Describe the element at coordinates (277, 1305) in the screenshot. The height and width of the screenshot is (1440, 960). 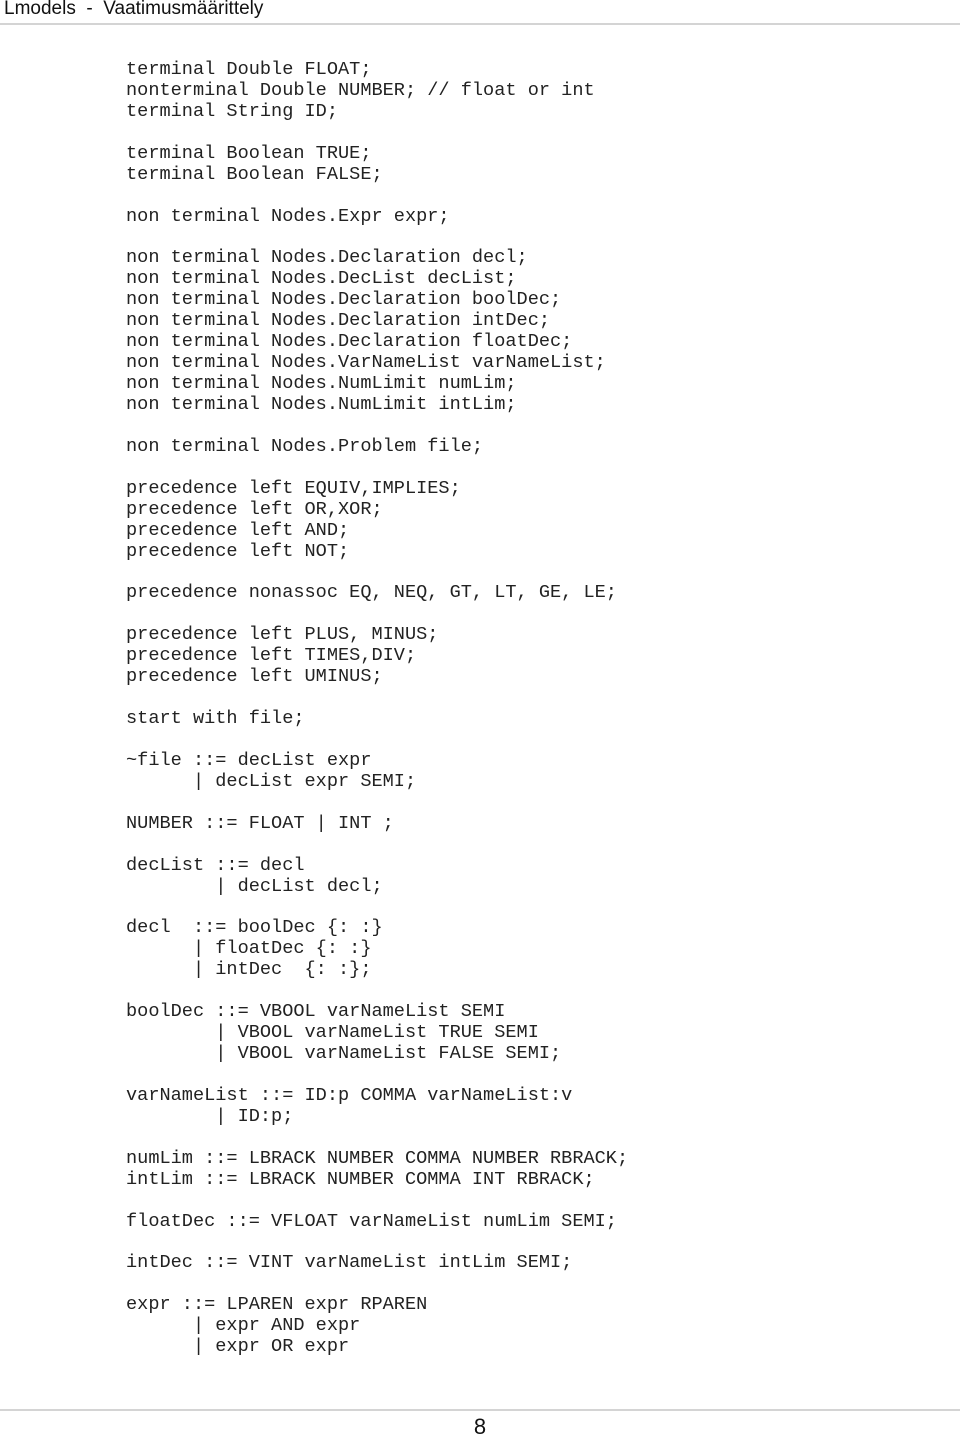
I see `code-line: expr ::= LPAREN expr RPAREN` at that location.